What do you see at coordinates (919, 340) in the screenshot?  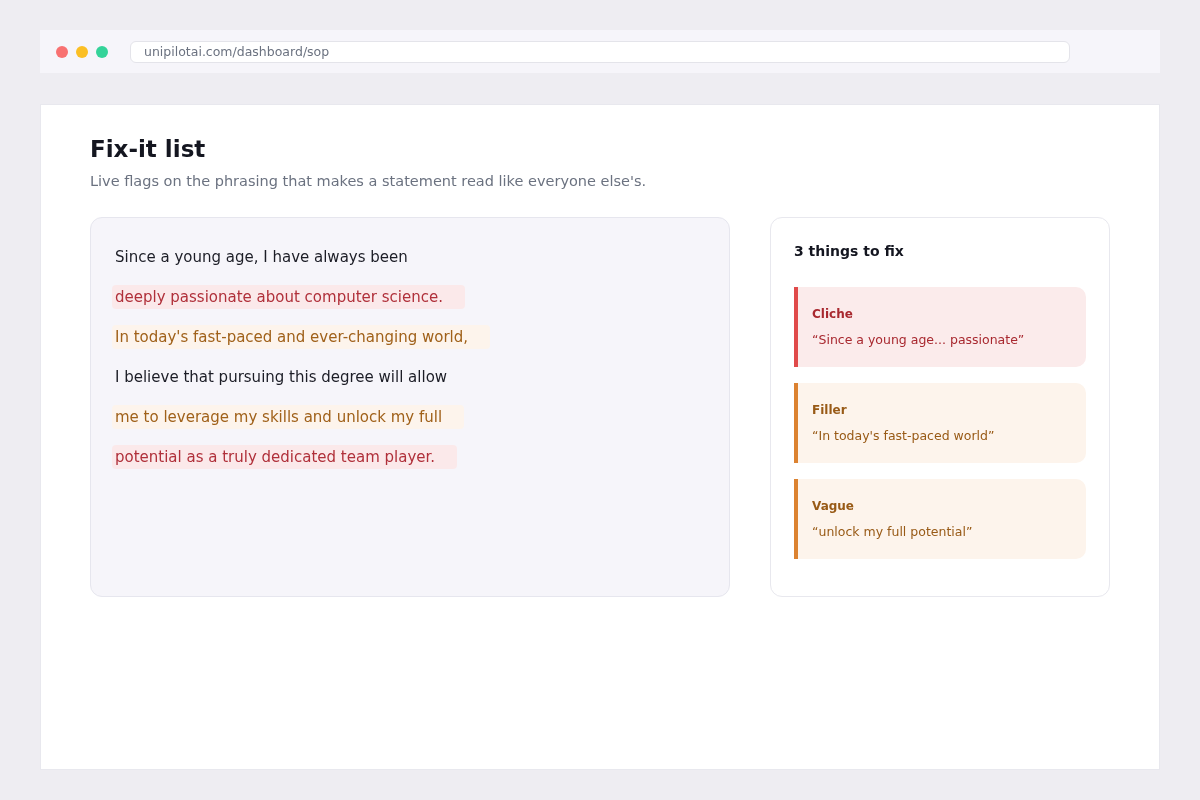 I see `fix-quote: “Since a young age... passionate”` at bounding box center [919, 340].